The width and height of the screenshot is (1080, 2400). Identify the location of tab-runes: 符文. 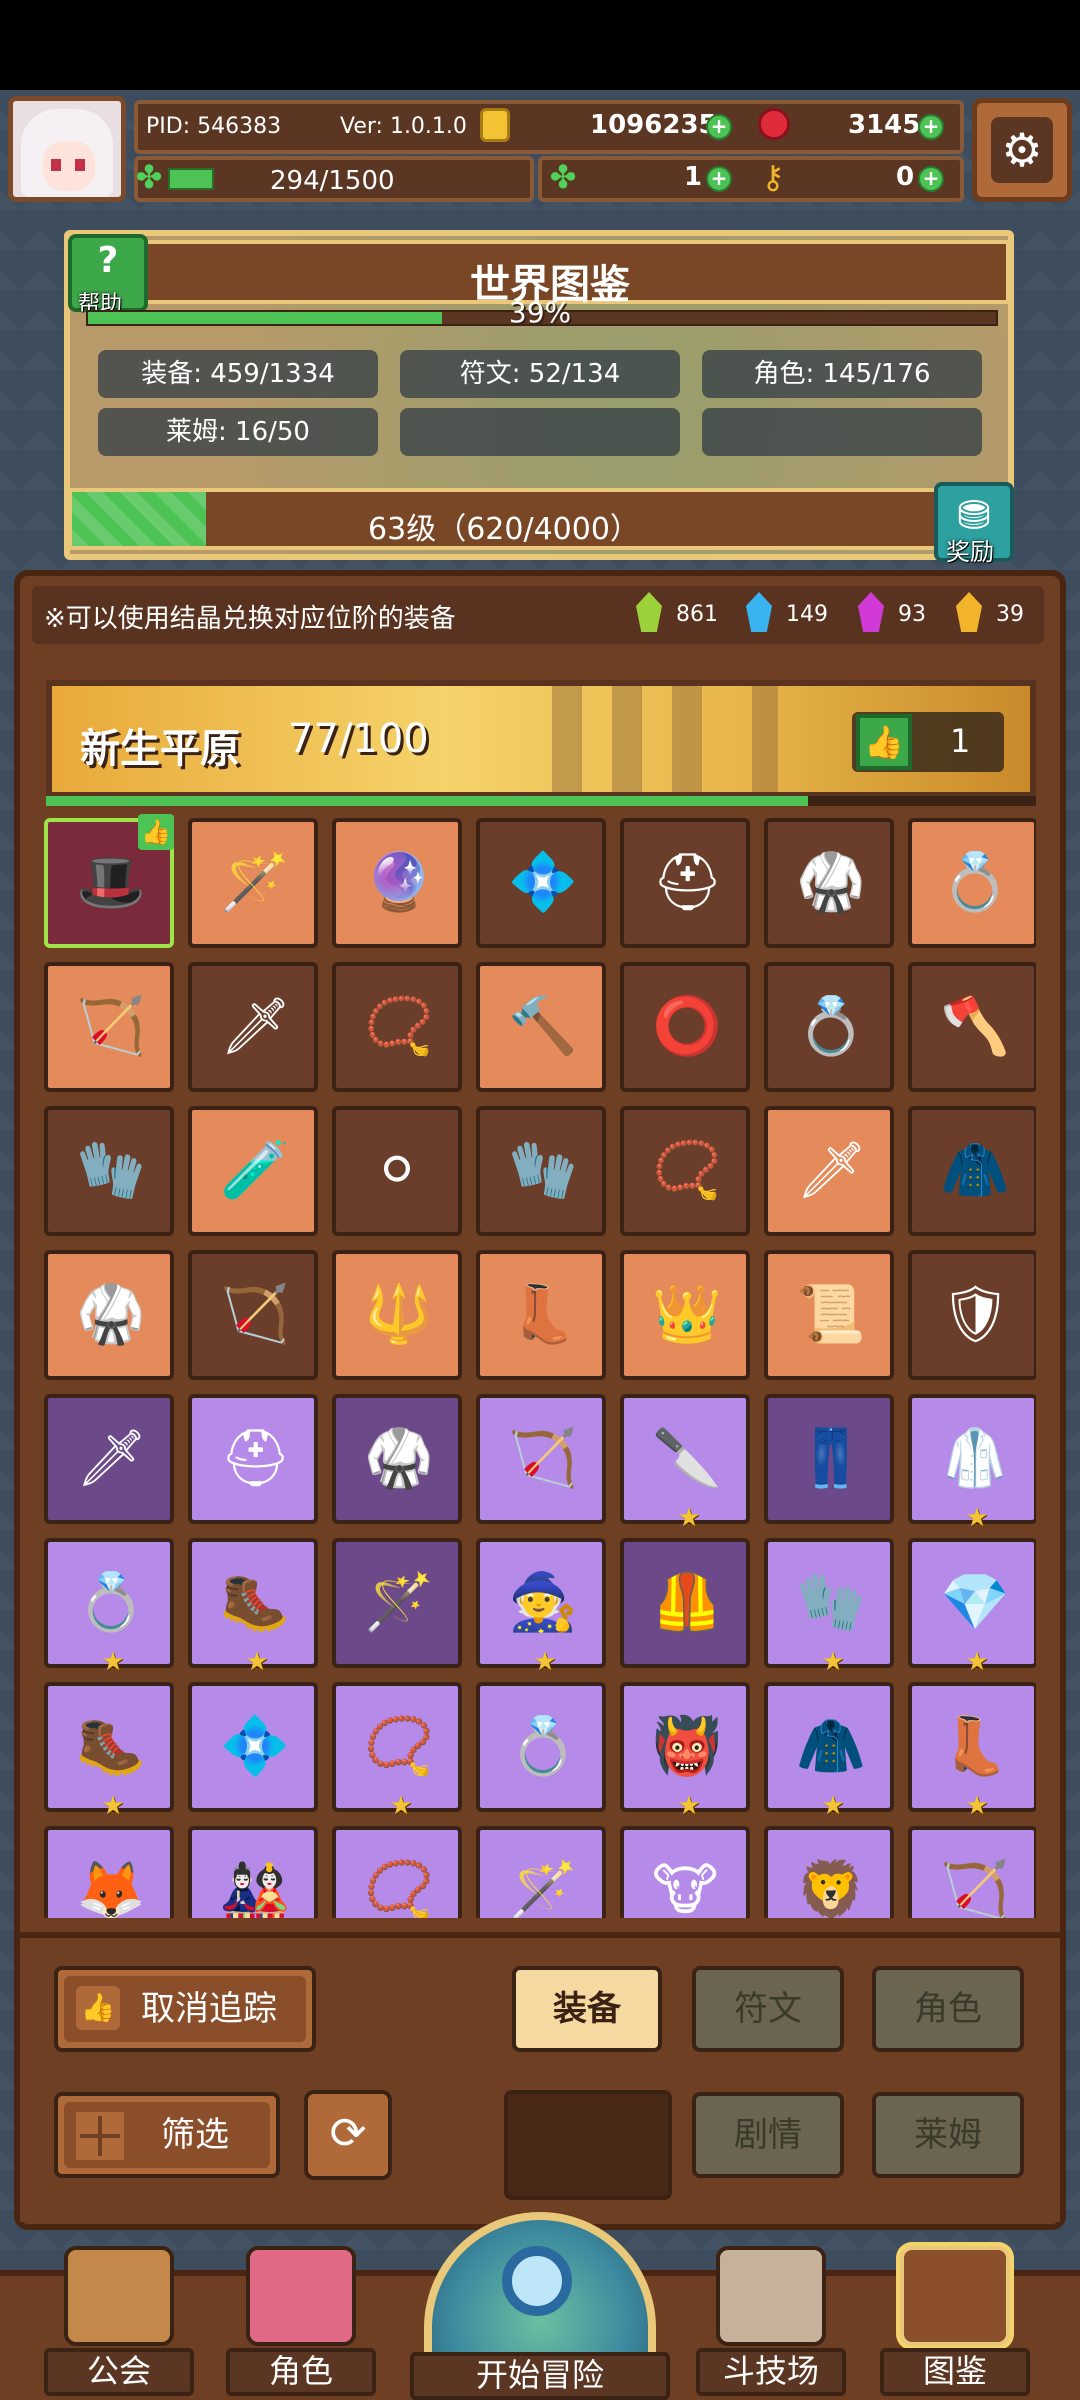
(768, 2009).